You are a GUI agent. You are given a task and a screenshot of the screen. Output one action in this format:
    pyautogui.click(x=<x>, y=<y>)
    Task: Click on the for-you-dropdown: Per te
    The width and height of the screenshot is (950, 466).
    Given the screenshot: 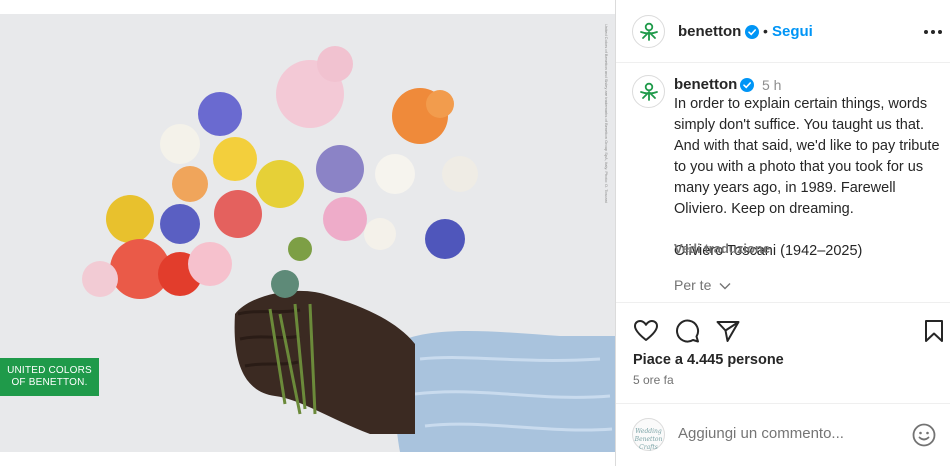 What is the action you would take?
    pyautogui.click(x=702, y=285)
    